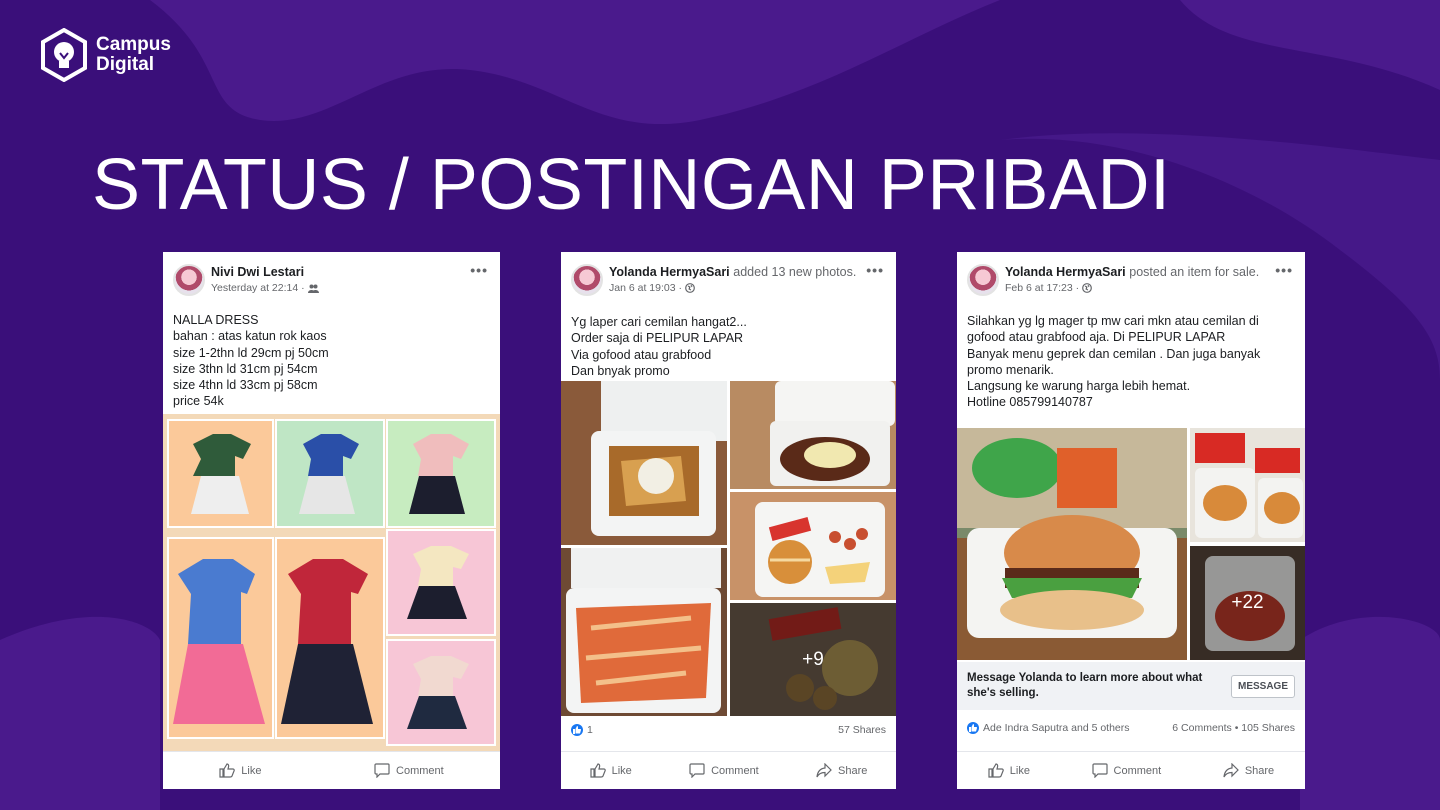 The height and width of the screenshot is (810, 1440). Describe the element at coordinates (645, 288) in the screenshot. I see `post-time: Jan 6 at 19:03 ·` at that location.